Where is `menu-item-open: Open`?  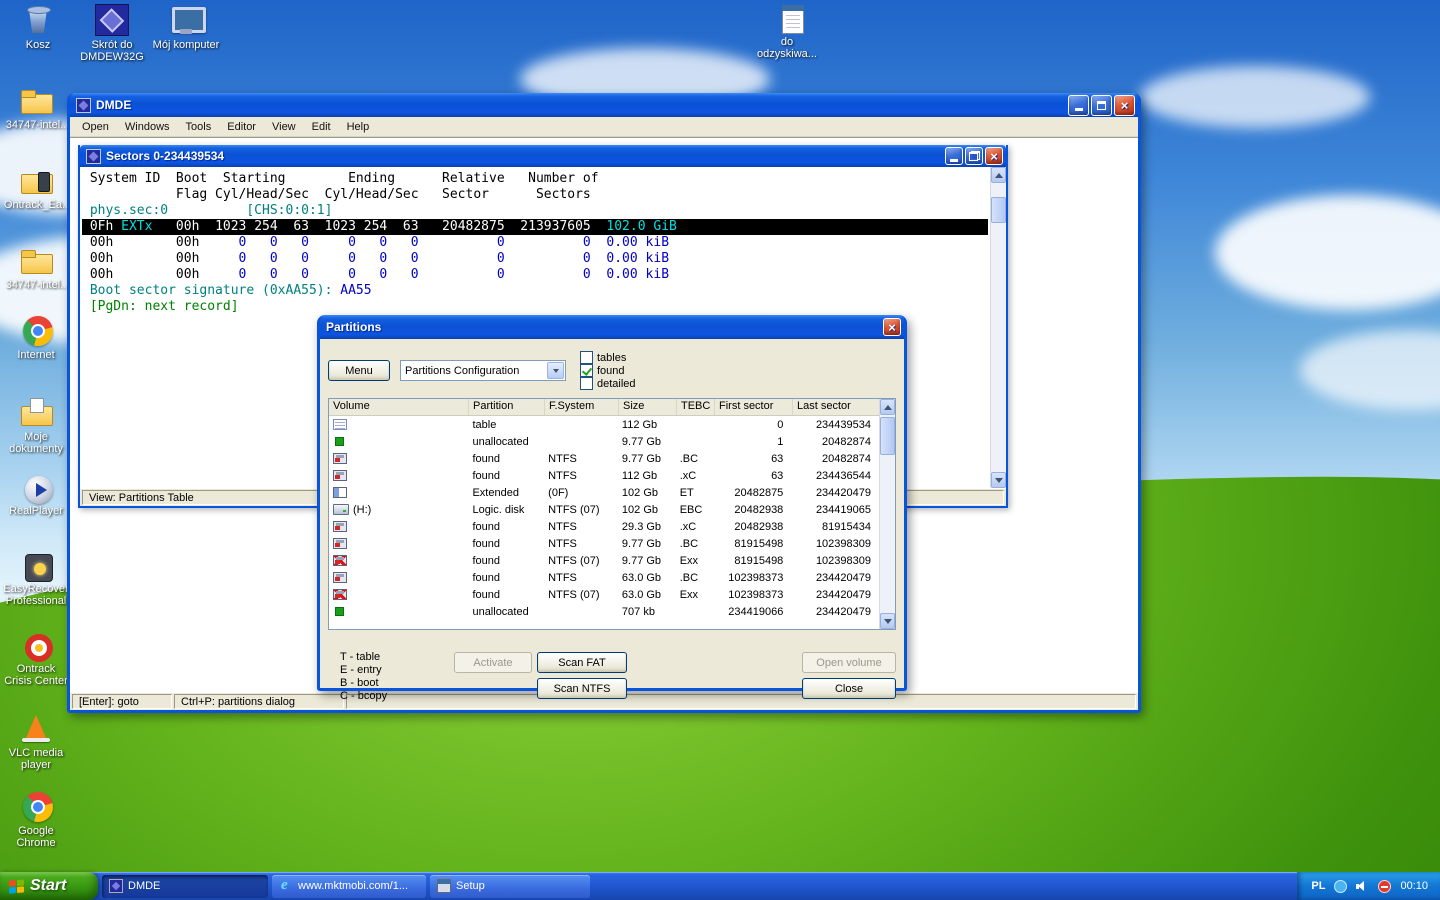 menu-item-open: Open is located at coordinates (95, 127).